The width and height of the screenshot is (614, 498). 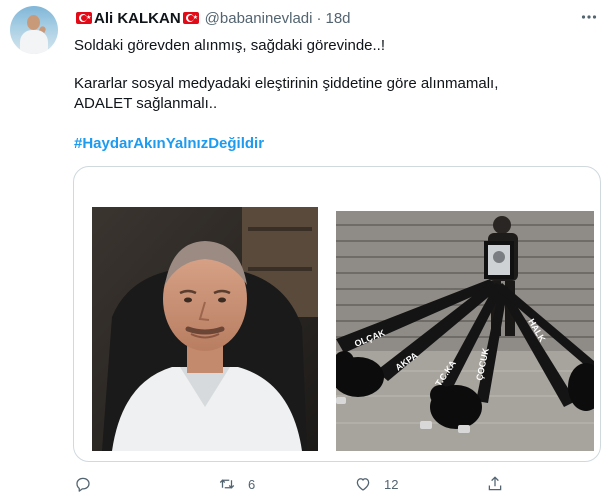 I want to click on hashtag-link: #HaydarAkınYalnızDeğildir, so click(x=169, y=144).